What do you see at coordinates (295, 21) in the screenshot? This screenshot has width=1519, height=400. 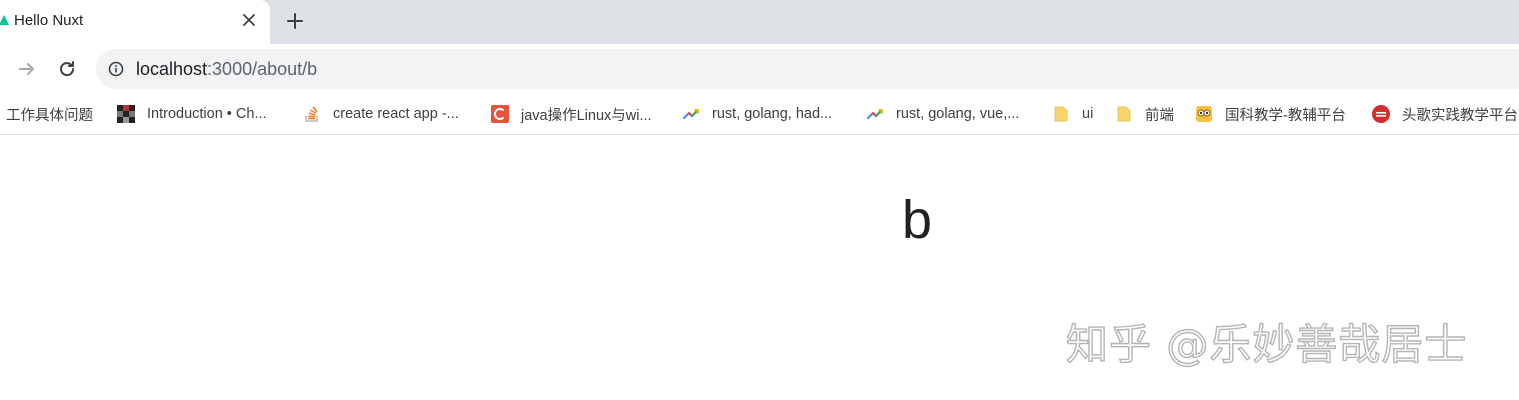 I see `plus-icon` at bounding box center [295, 21].